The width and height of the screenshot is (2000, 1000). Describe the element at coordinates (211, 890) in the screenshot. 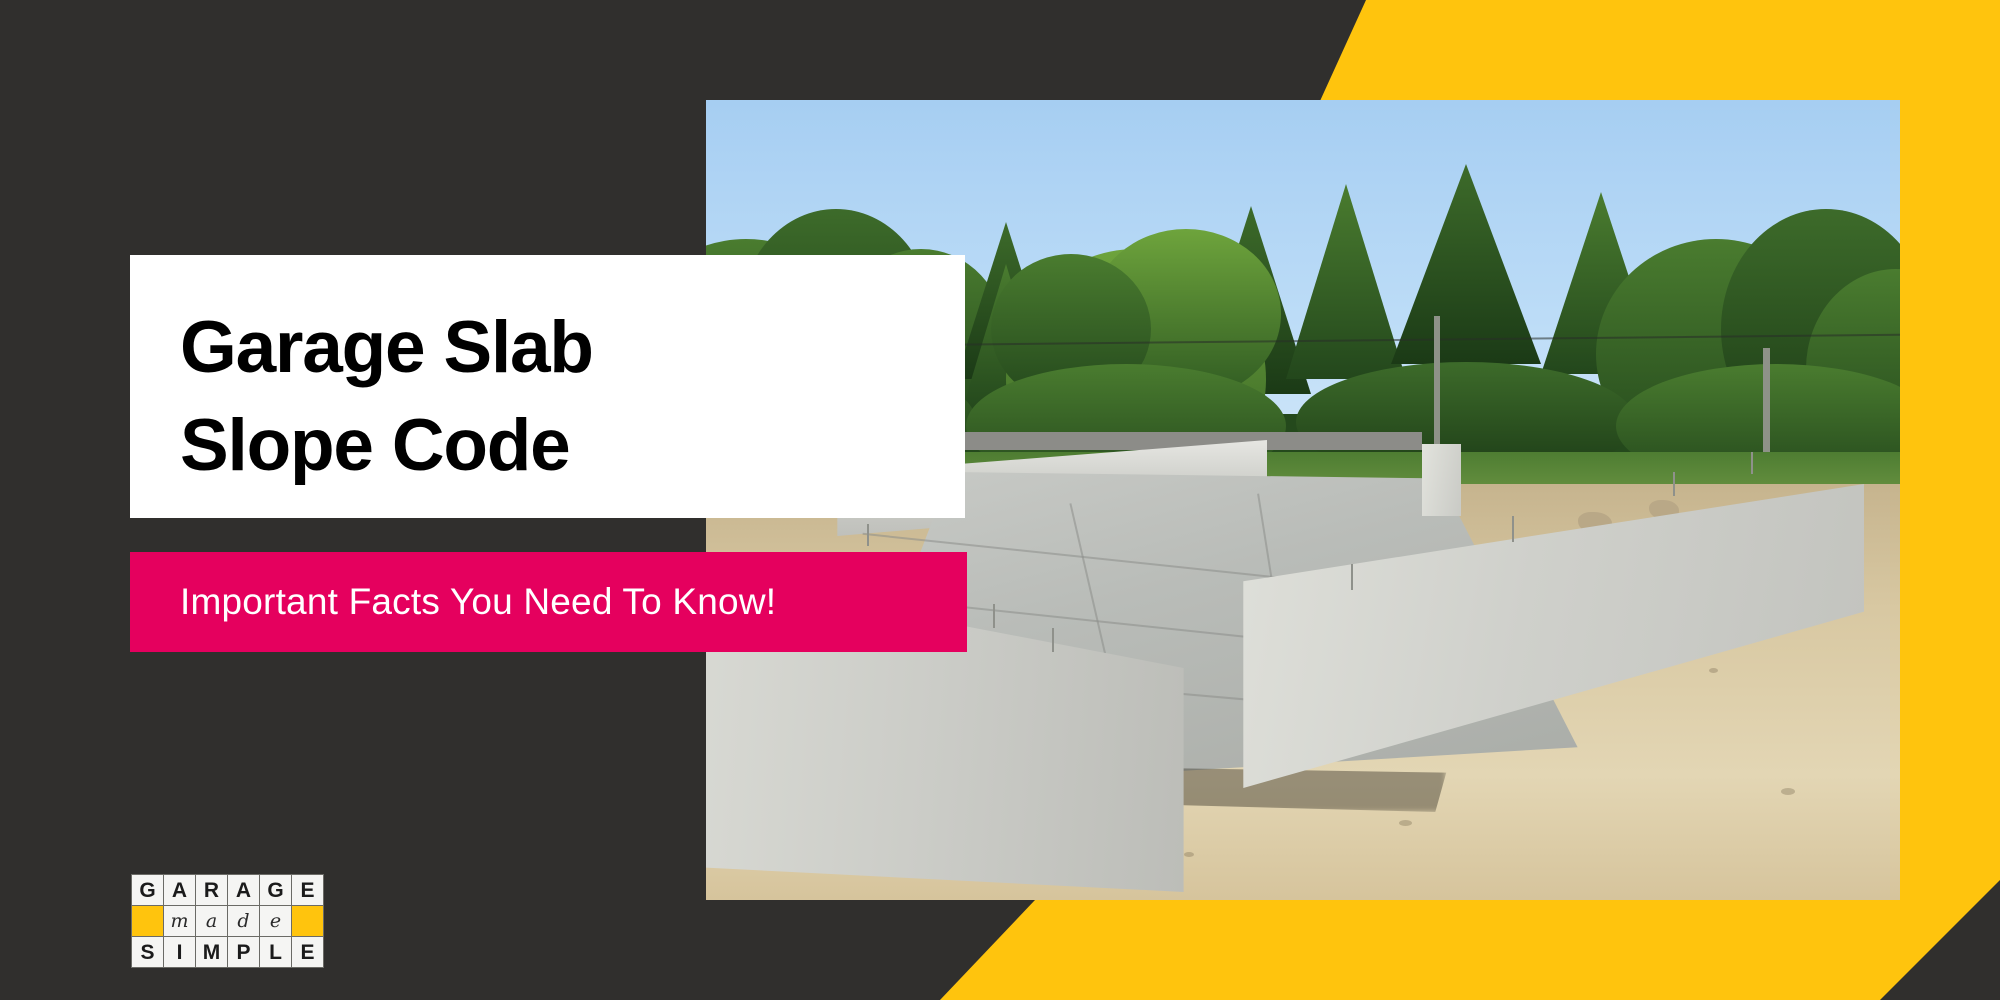

I see `logo-tile: R` at that location.